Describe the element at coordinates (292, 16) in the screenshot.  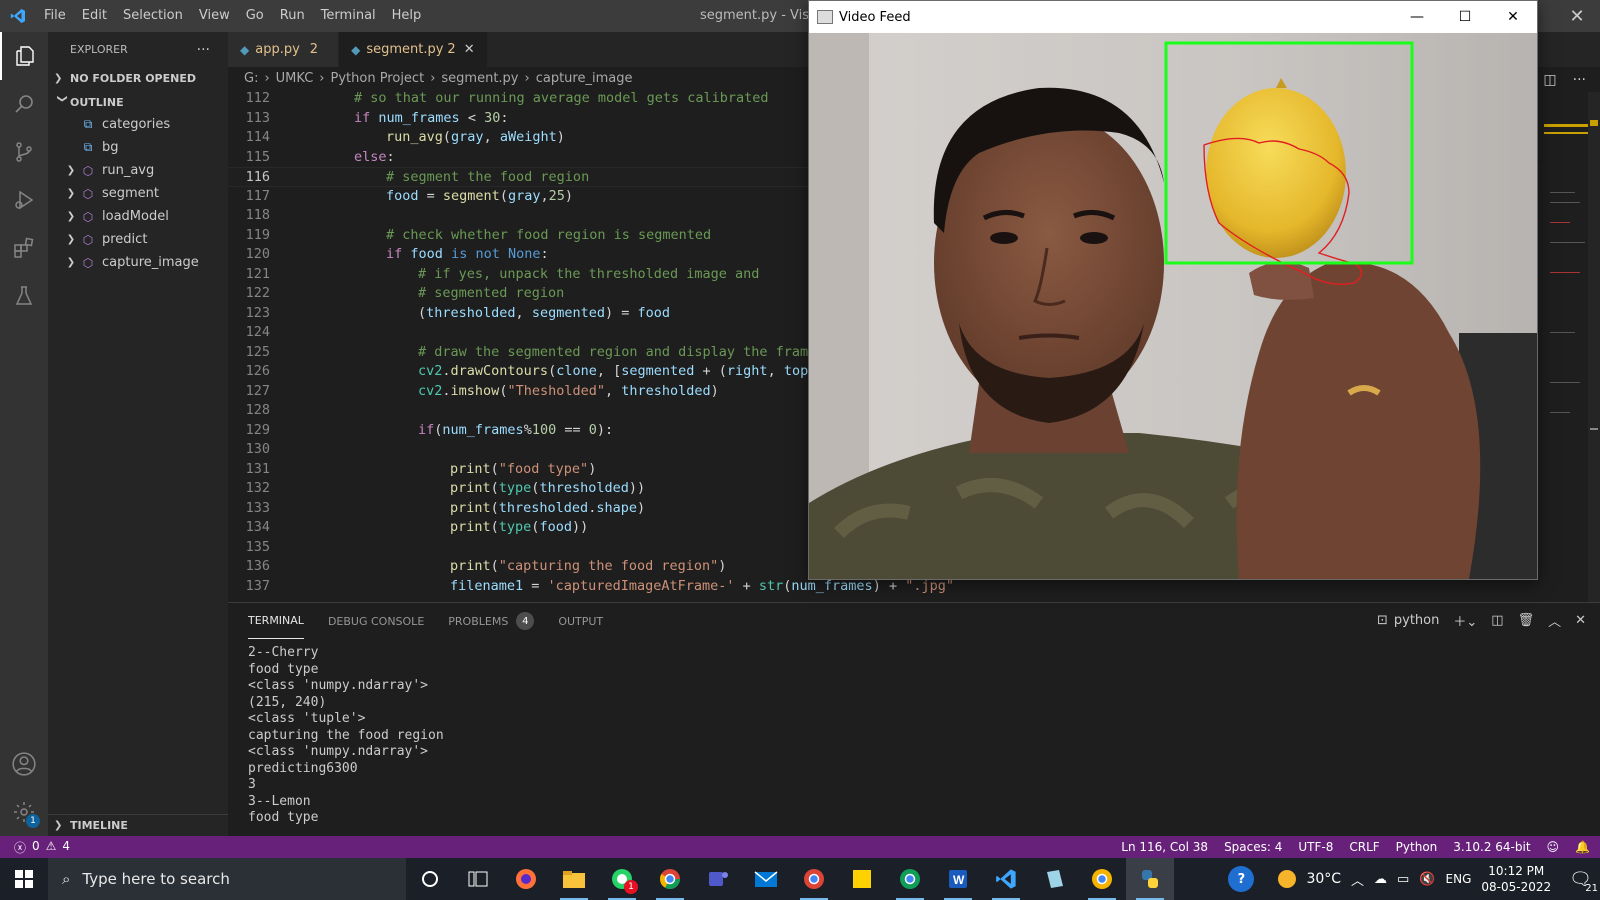
I see `menu-run: Run` at that location.